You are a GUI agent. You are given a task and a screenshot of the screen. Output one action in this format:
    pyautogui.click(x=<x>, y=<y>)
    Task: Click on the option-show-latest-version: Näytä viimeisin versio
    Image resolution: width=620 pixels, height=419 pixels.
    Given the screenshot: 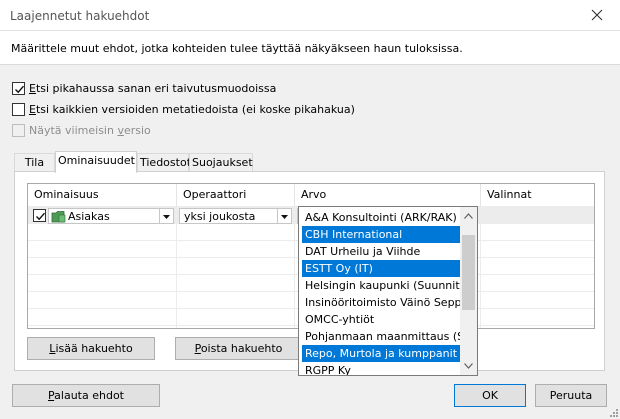 What is the action you would take?
    pyautogui.click(x=81, y=130)
    